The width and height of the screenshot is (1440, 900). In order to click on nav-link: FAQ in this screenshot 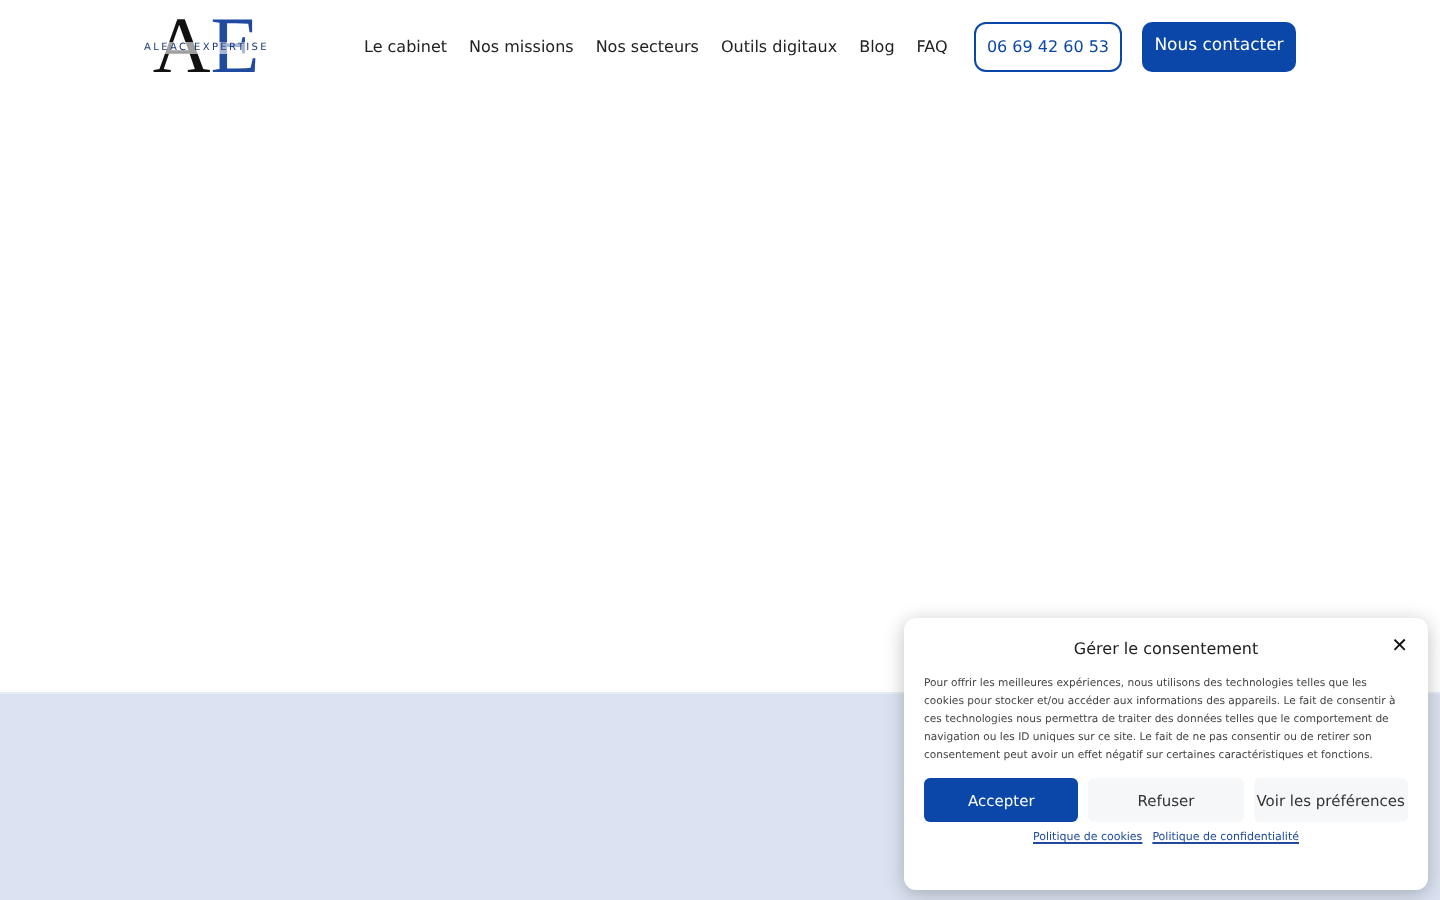, I will do `click(932, 46)`.